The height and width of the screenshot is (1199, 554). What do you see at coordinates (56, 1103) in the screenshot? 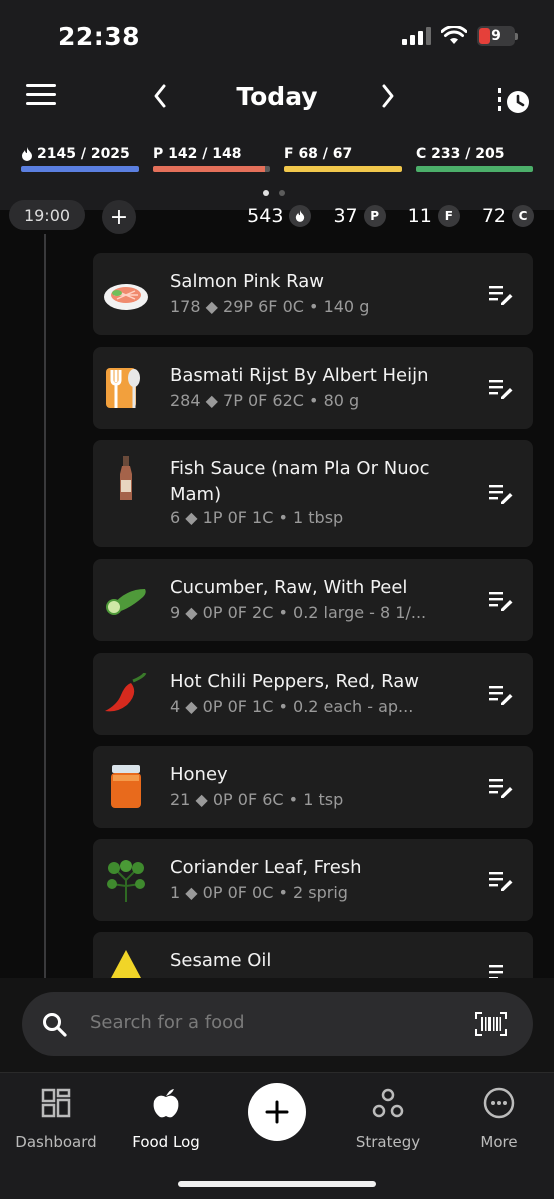
I see `dashboard-icon` at bounding box center [56, 1103].